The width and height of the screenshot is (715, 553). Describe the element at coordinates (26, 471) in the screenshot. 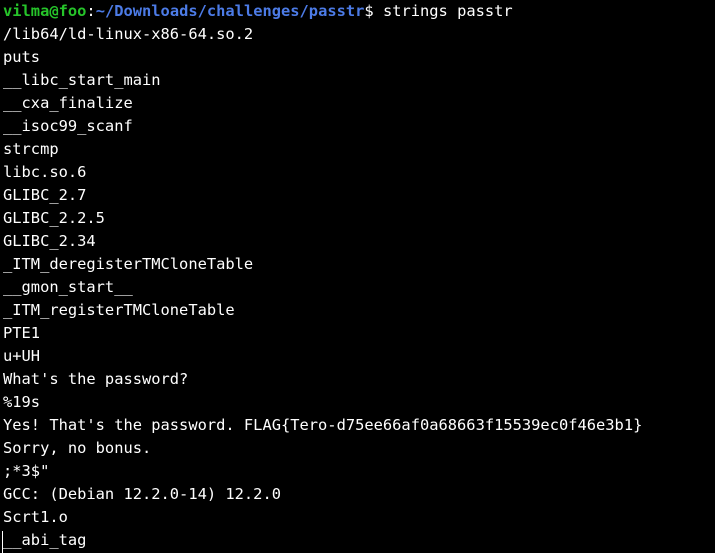

I see `output-line: ;*3$"` at that location.